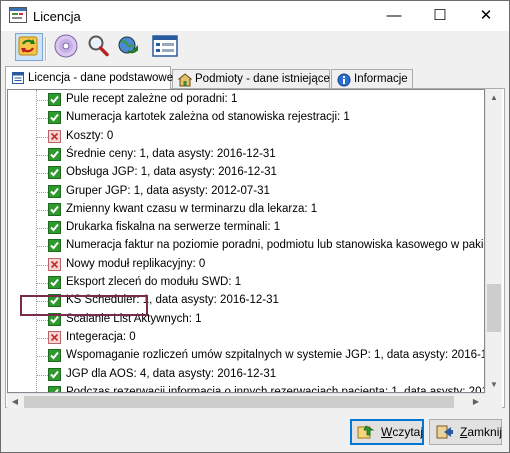  I want to click on tab-entities-existing: Podmioty - dane istniejące, so click(251, 78).